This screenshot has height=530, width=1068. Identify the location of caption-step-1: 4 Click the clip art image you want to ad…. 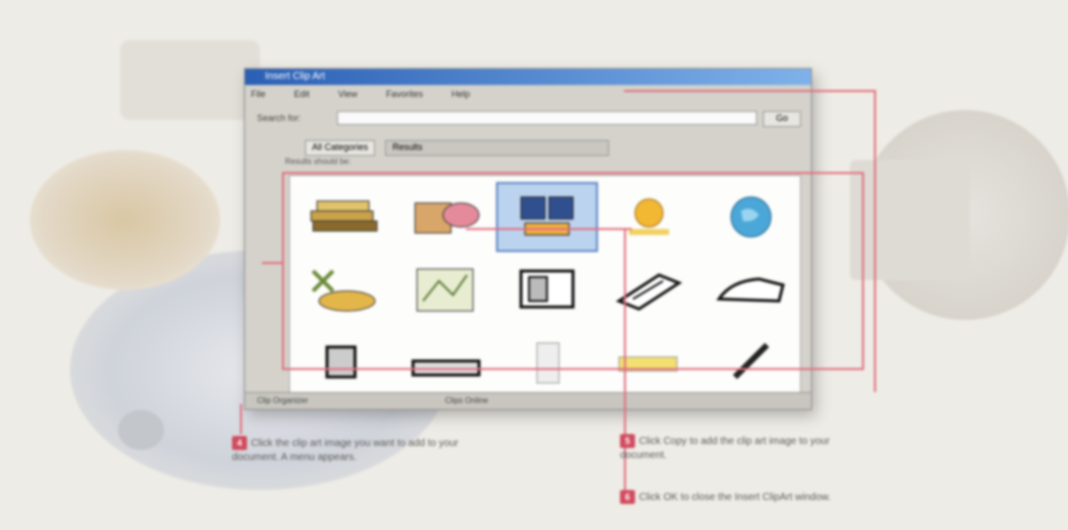
(357, 450).